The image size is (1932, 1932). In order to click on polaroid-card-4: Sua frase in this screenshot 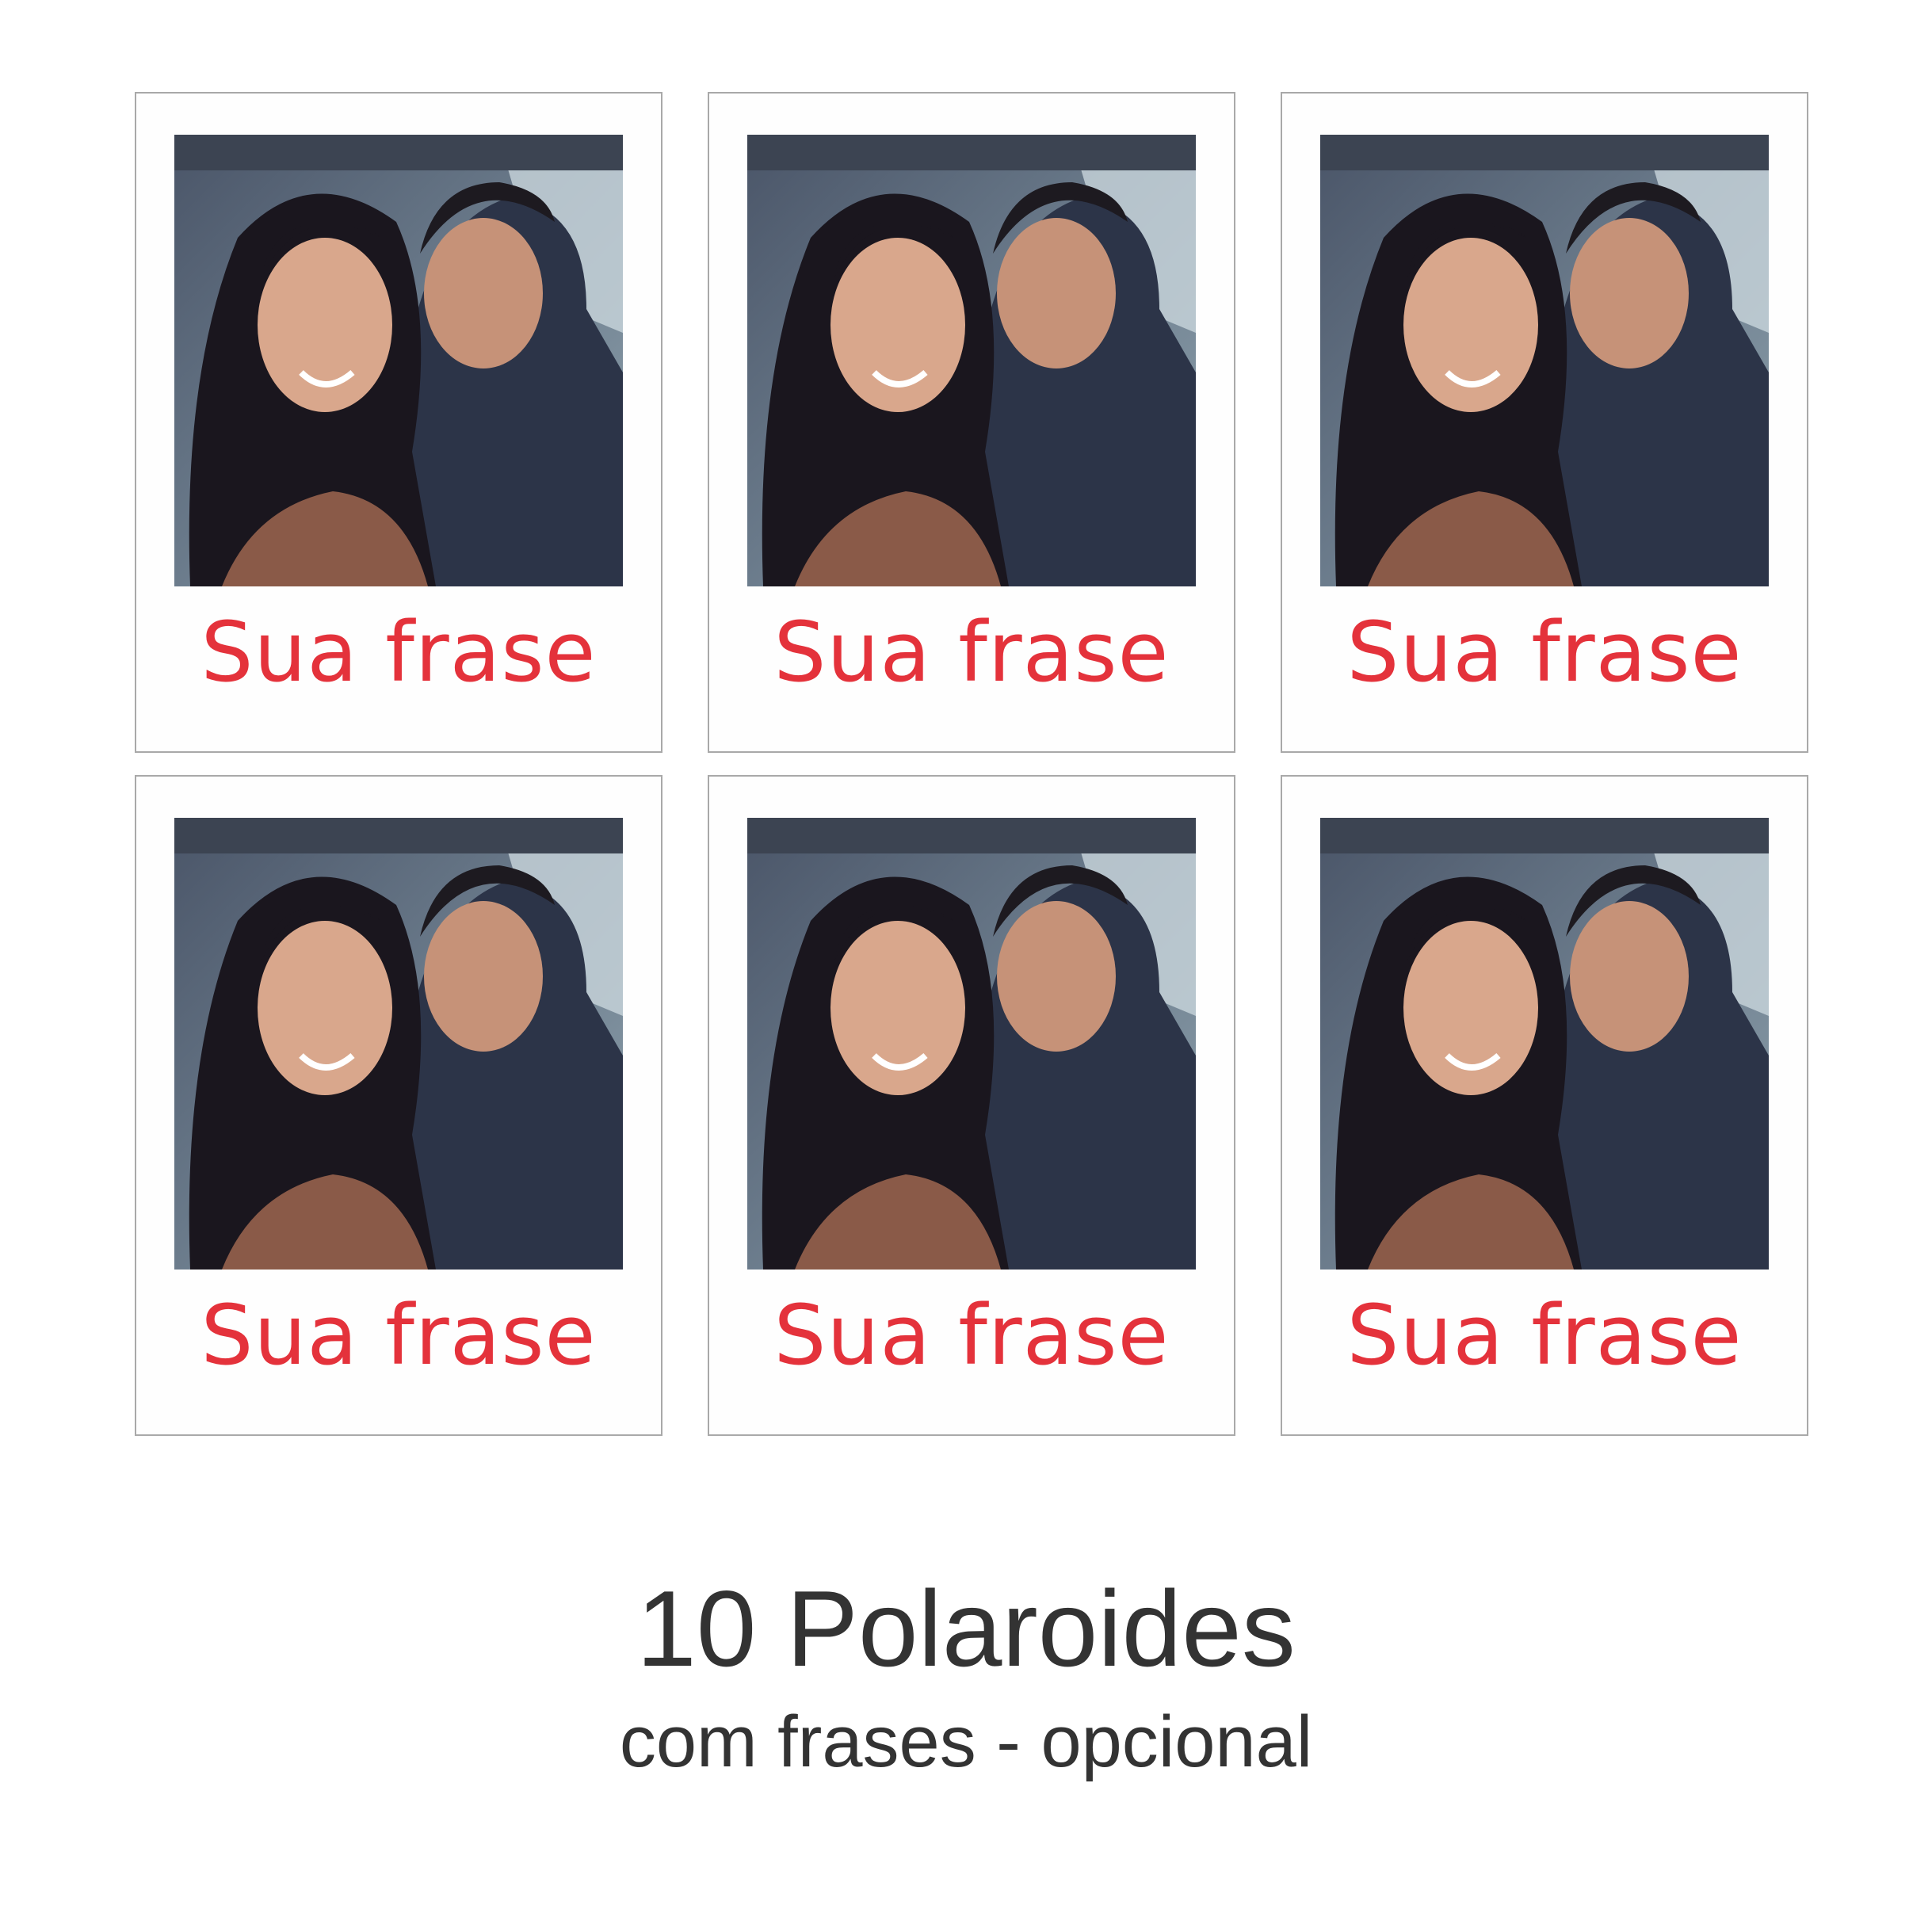, I will do `click(398, 1105)`.